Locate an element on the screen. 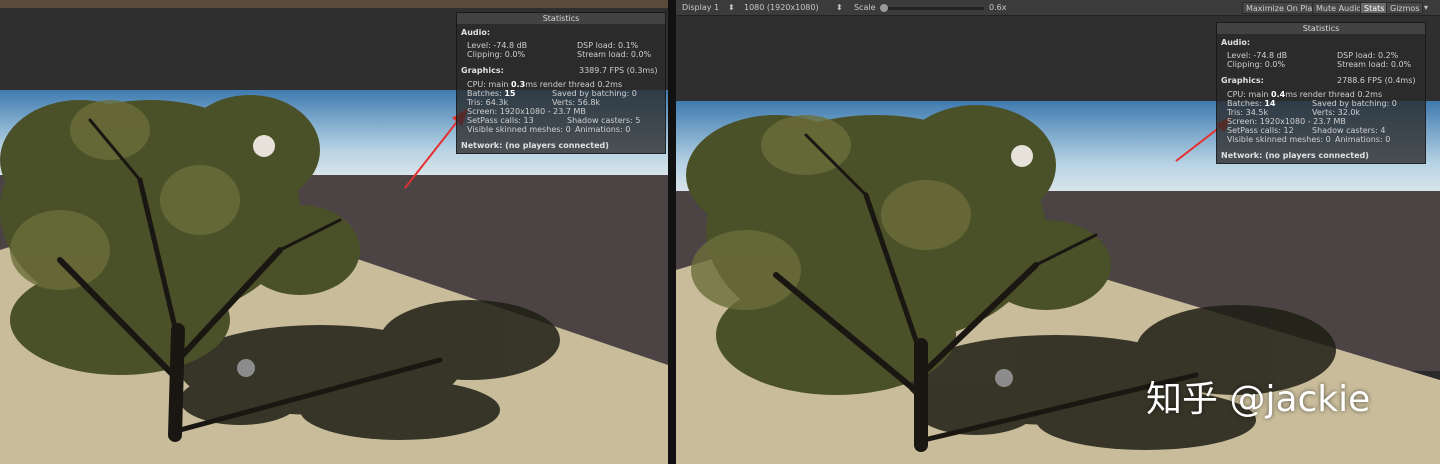 Image resolution: width=1440 pixels, height=464 pixels. right-clipping: Clipping: 0.0% is located at coordinates (1256, 64).